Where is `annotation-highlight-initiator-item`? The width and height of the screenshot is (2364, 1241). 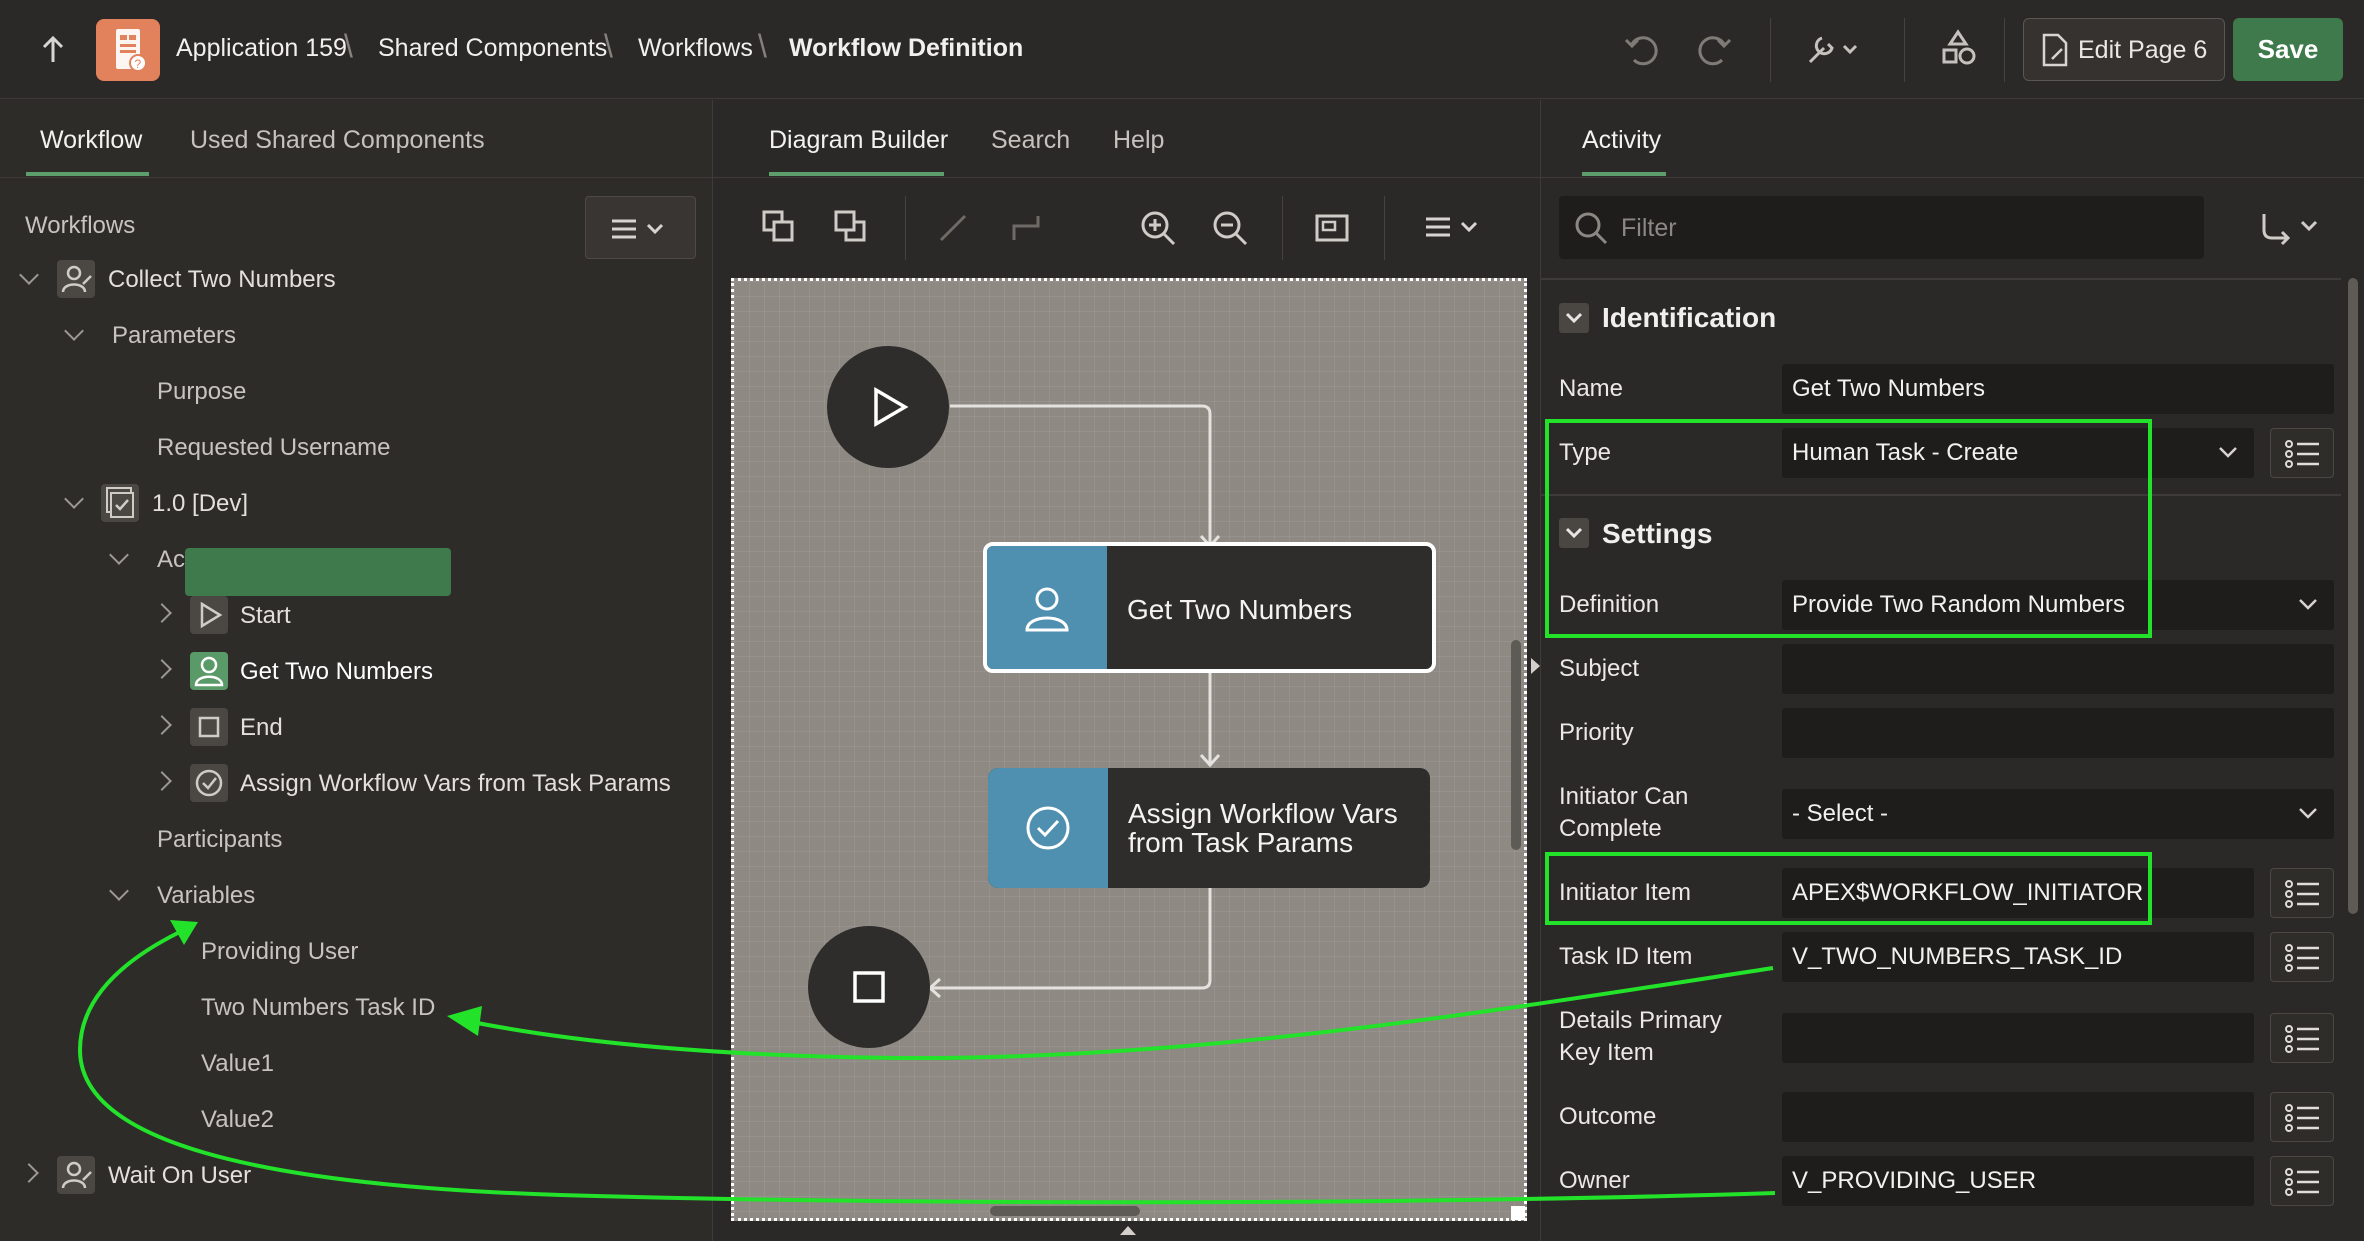 annotation-highlight-initiator-item is located at coordinates (1848, 888).